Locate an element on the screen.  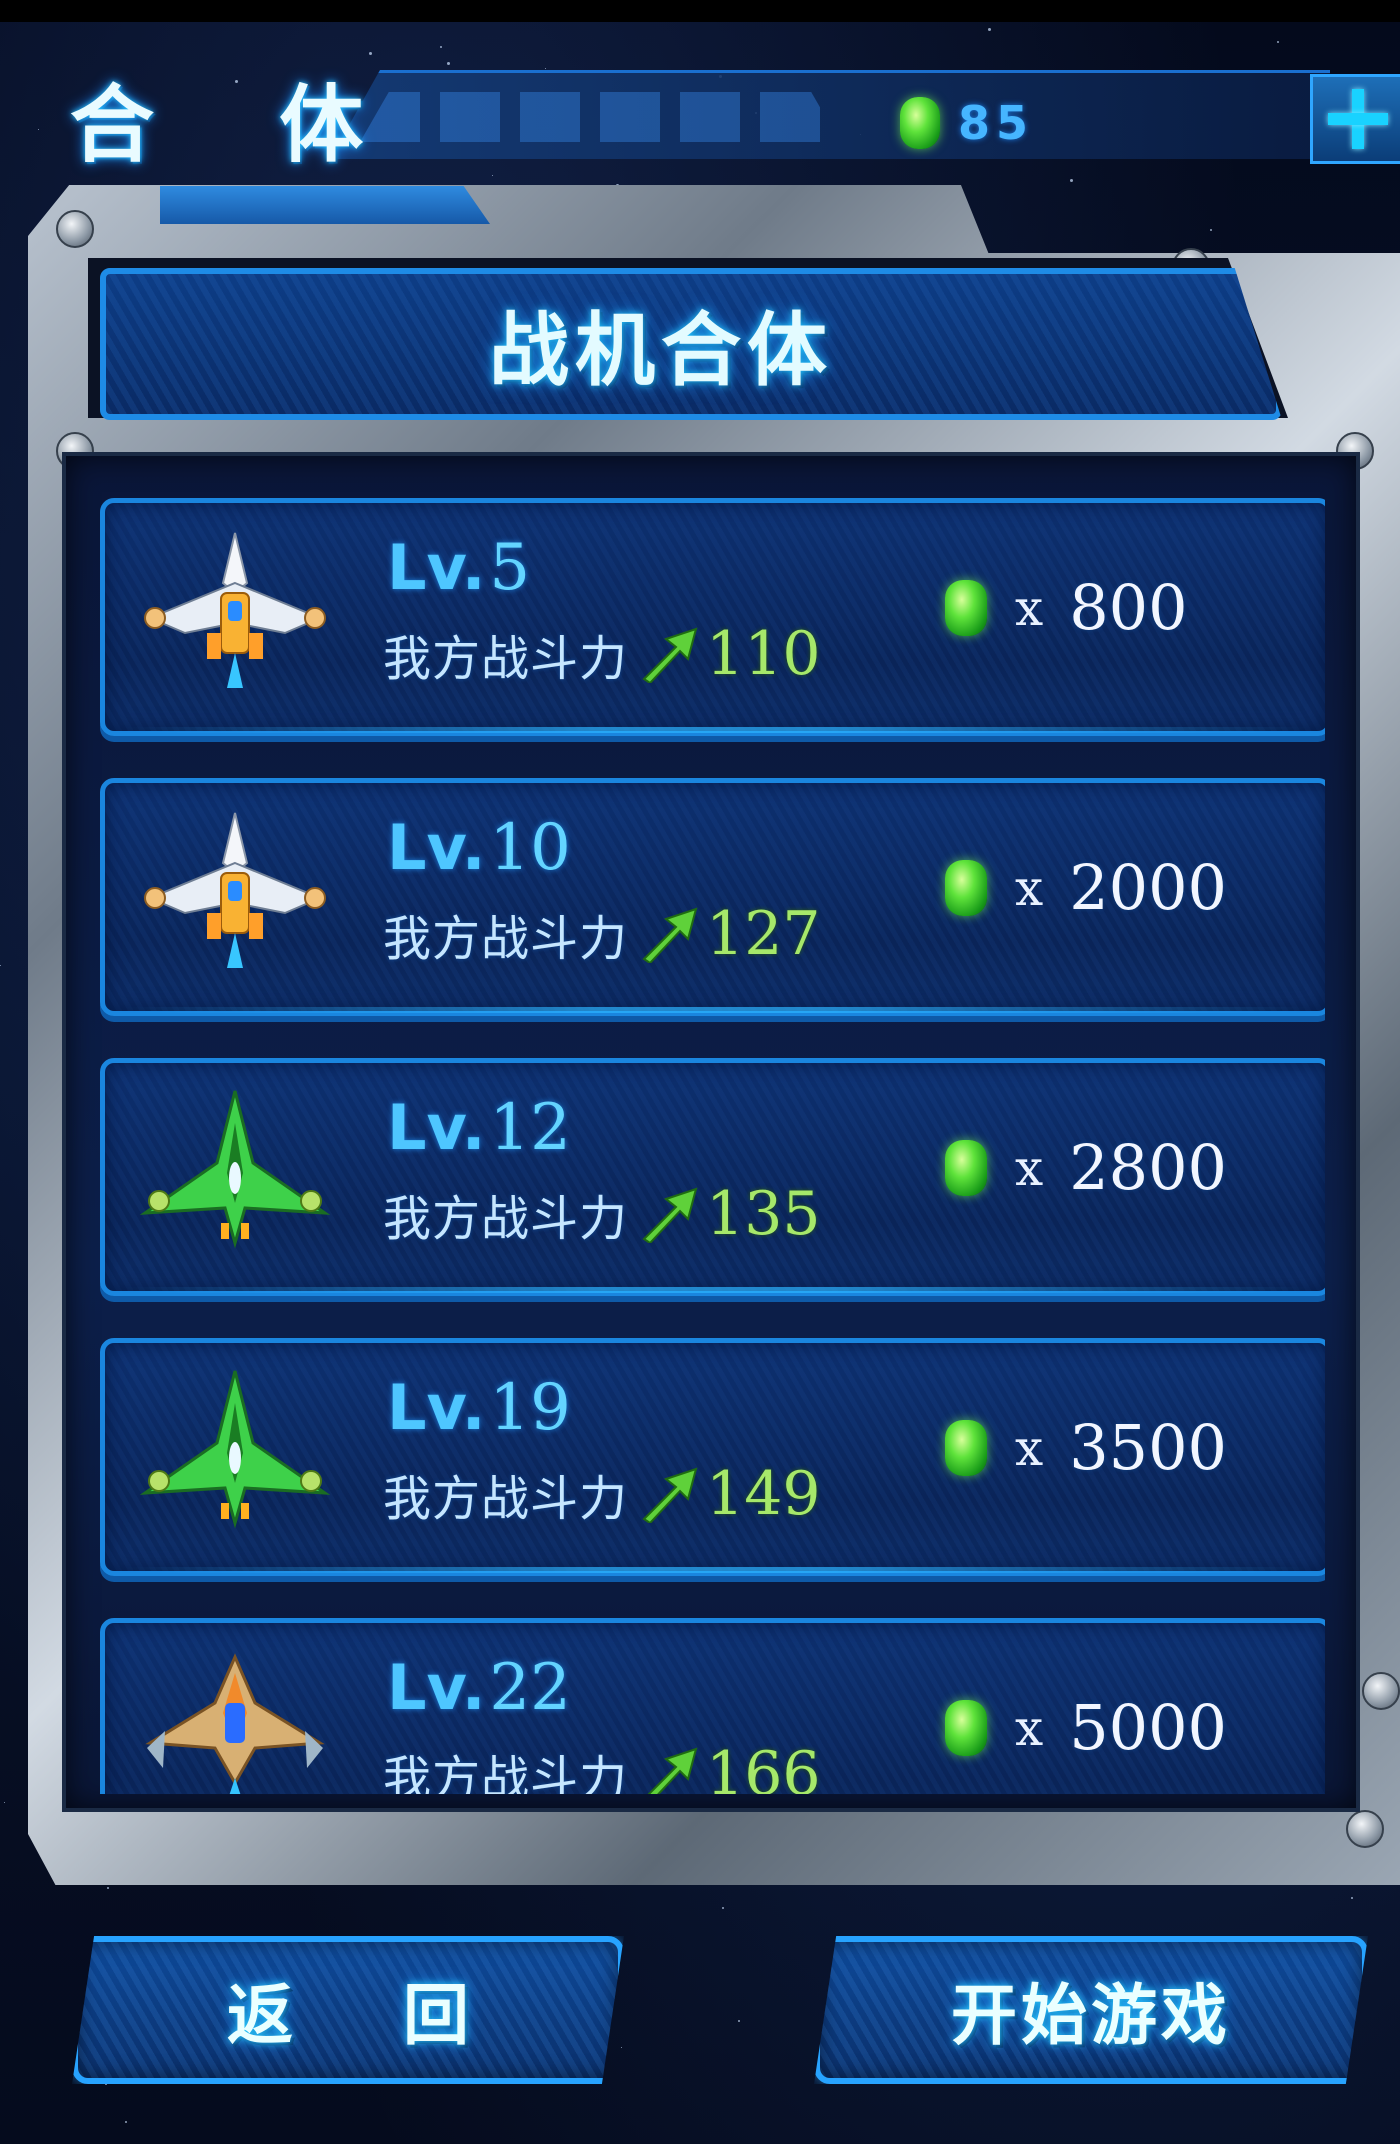
fighter-card: Lv. 10 我方战斗力 127 x 2000 is located at coordinates (712, 897).